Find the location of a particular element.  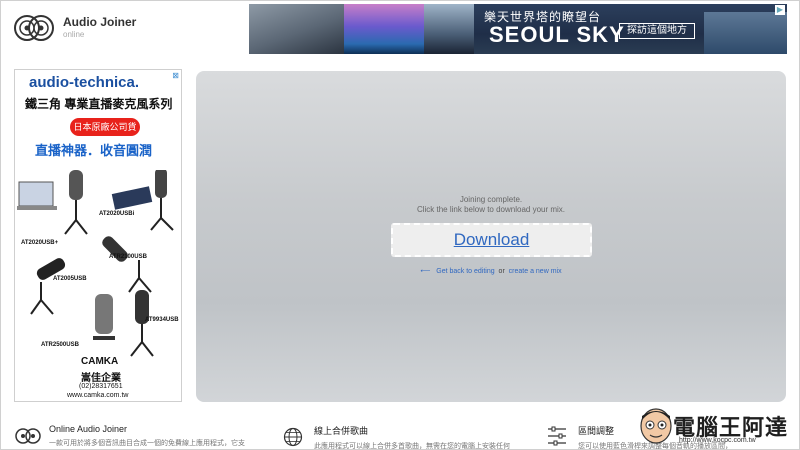

or-text: or is located at coordinates (501, 271).